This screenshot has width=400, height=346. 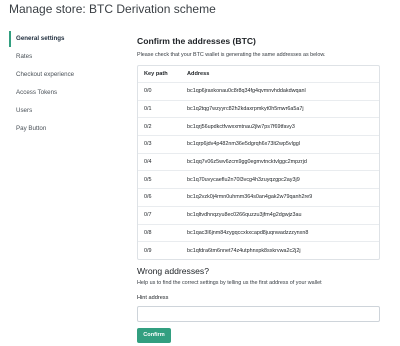 What do you see at coordinates (258, 313) in the screenshot?
I see `hint-address-input` at bounding box center [258, 313].